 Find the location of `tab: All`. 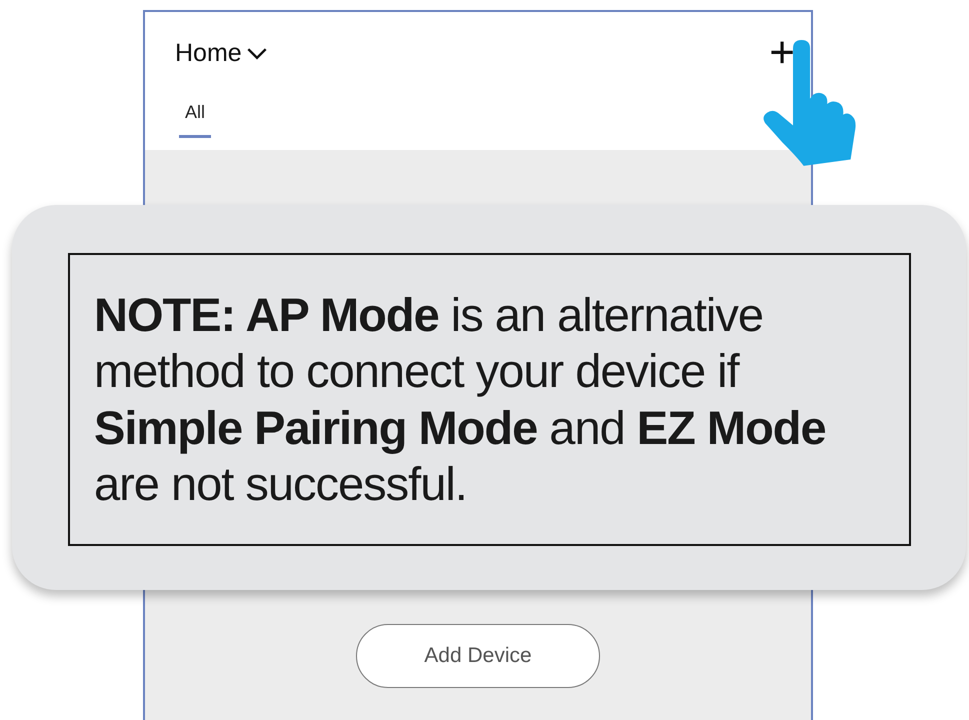

tab: All is located at coordinates (195, 119).